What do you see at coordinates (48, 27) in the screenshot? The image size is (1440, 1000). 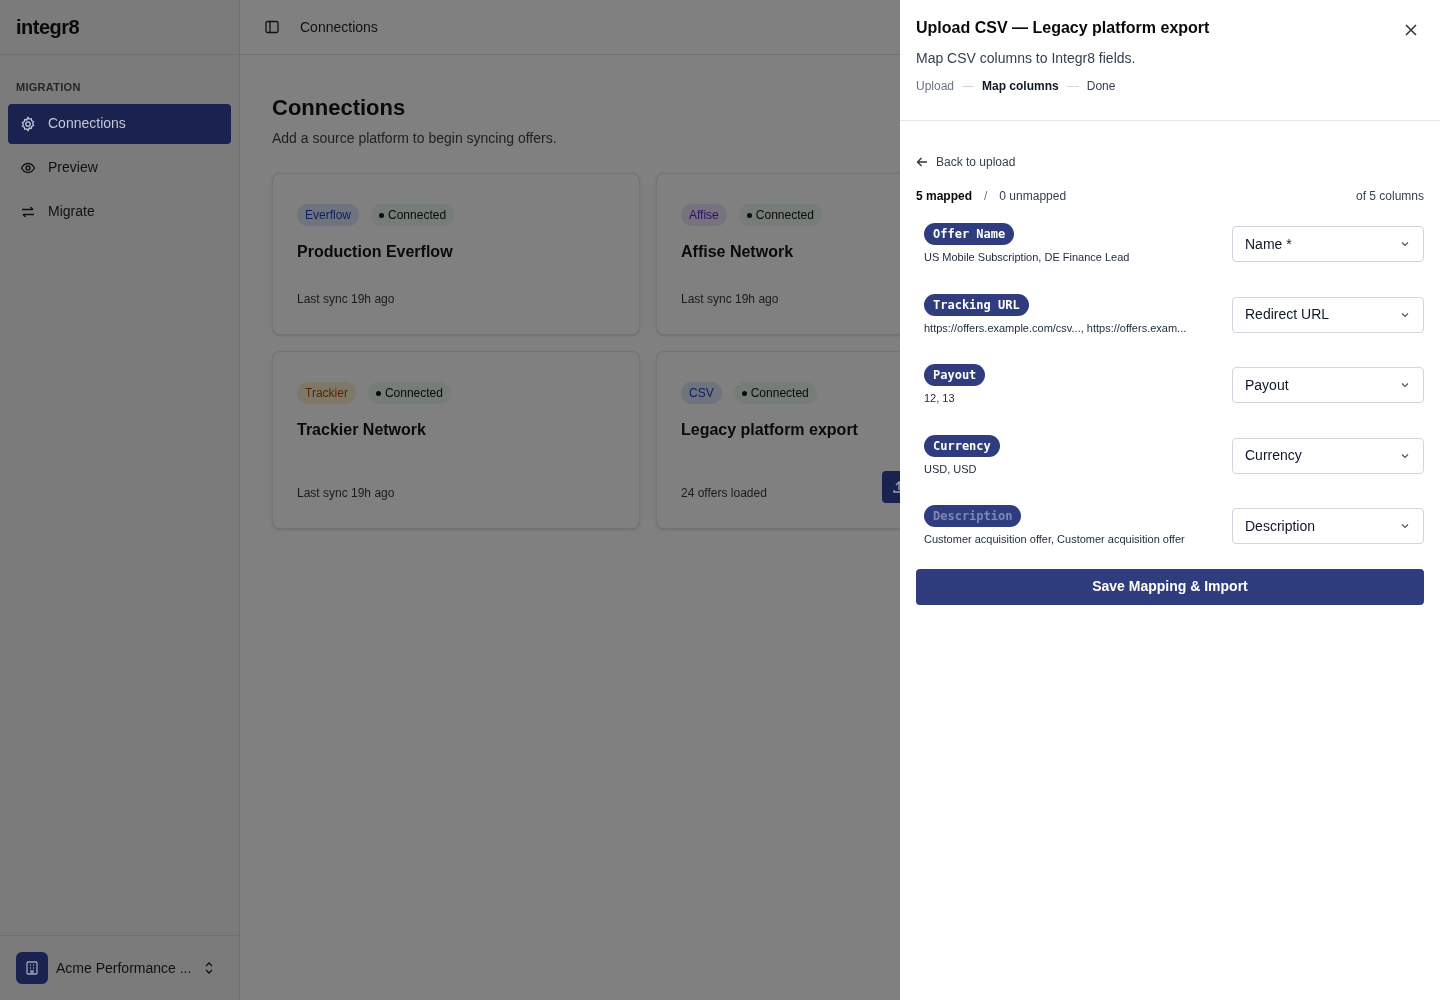 I see `logo: integr8` at bounding box center [48, 27].